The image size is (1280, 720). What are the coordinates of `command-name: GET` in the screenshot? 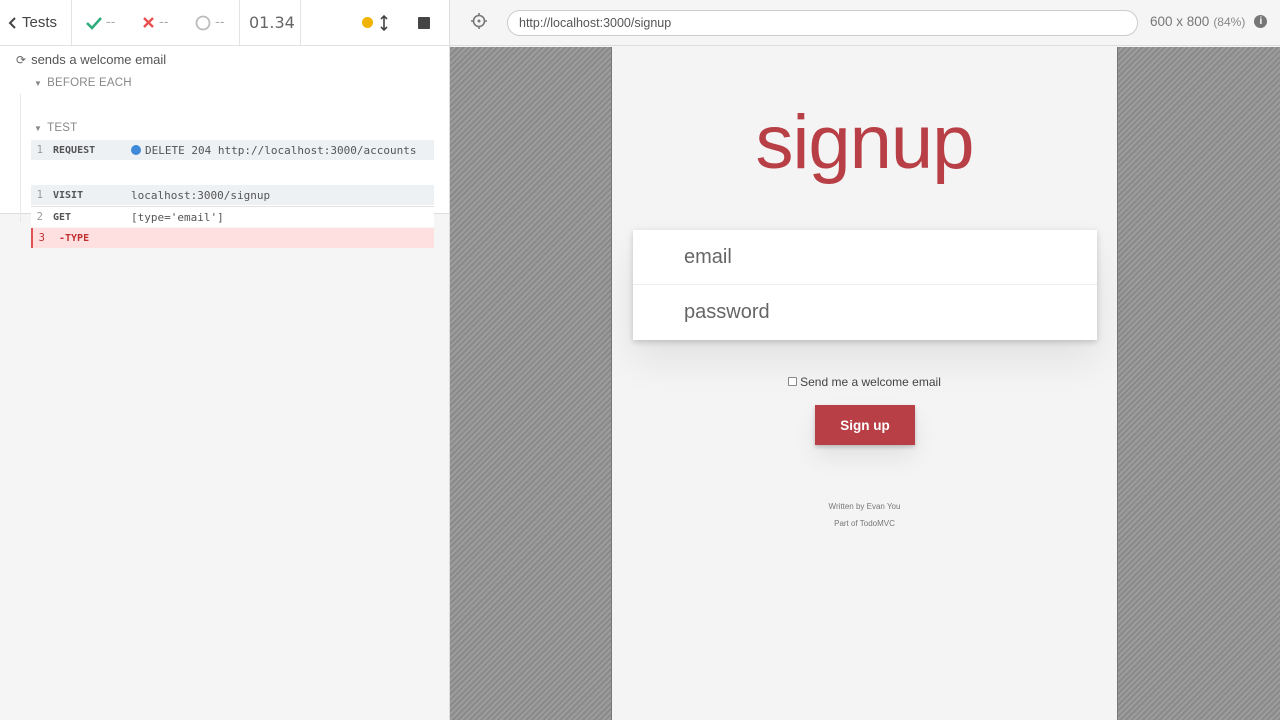 It's located at (62, 217).